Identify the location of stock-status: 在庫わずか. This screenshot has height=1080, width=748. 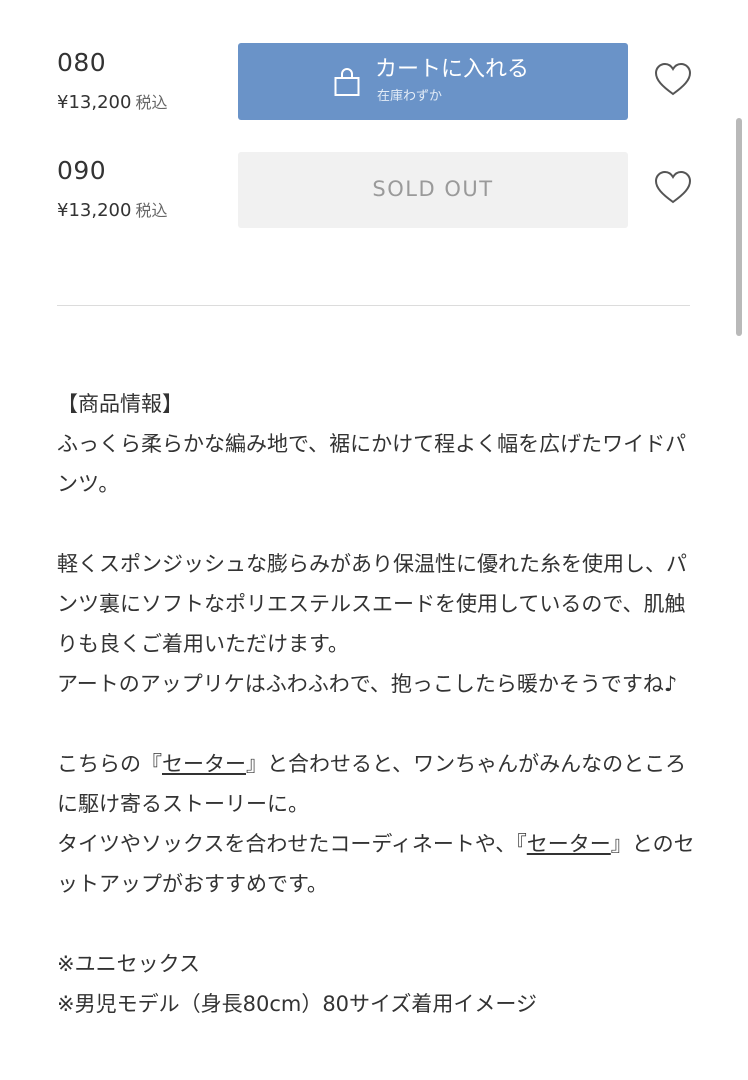
(410, 96).